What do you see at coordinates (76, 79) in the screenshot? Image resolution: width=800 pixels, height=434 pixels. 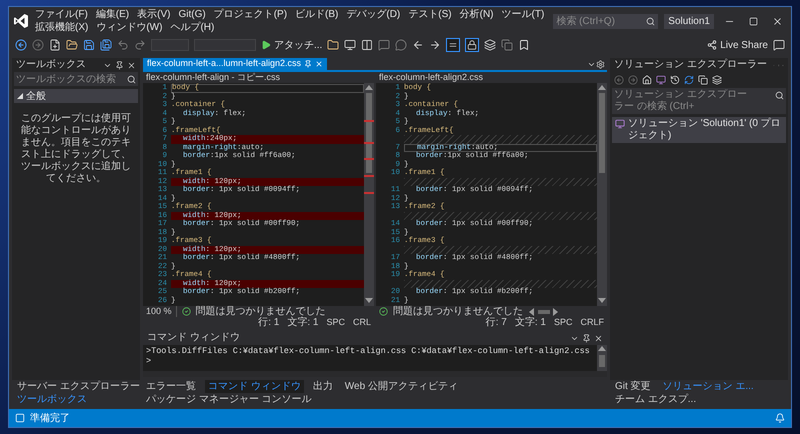 I see `search-field: ツールボックスの検索` at bounding box center [76, 79].